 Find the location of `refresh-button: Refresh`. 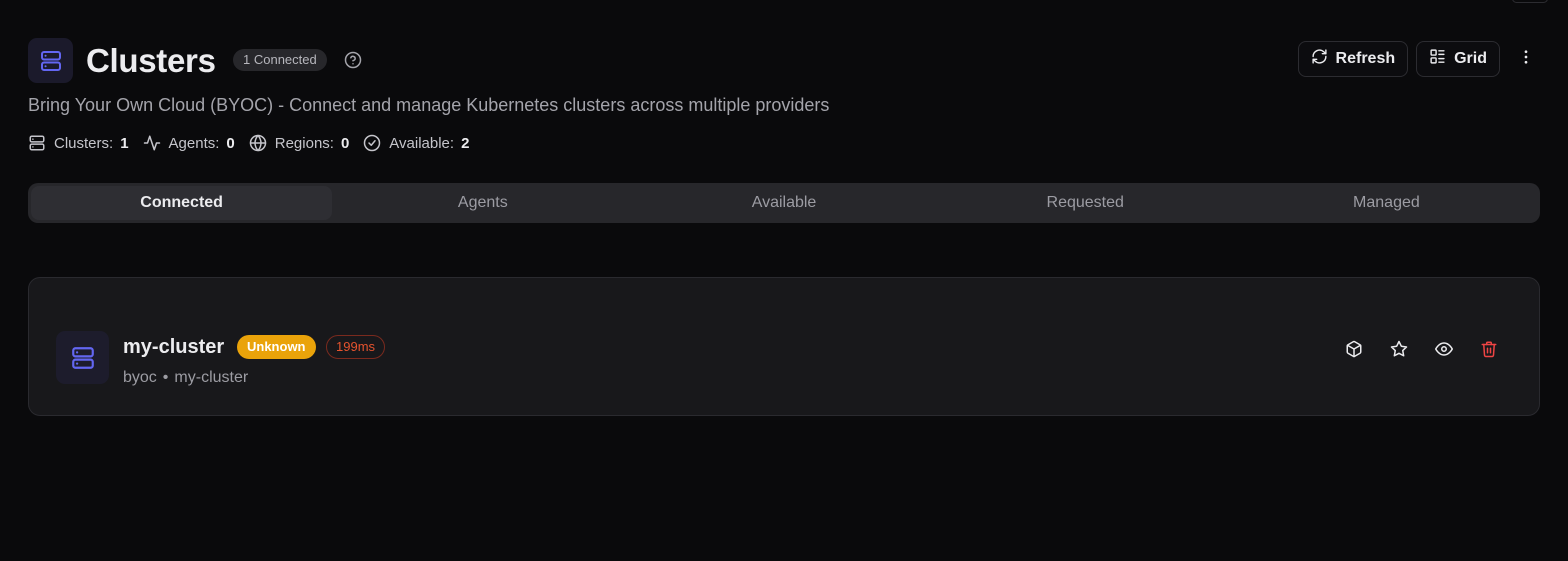

refresh-button: Refresh is located at coordinates (1353, 59).